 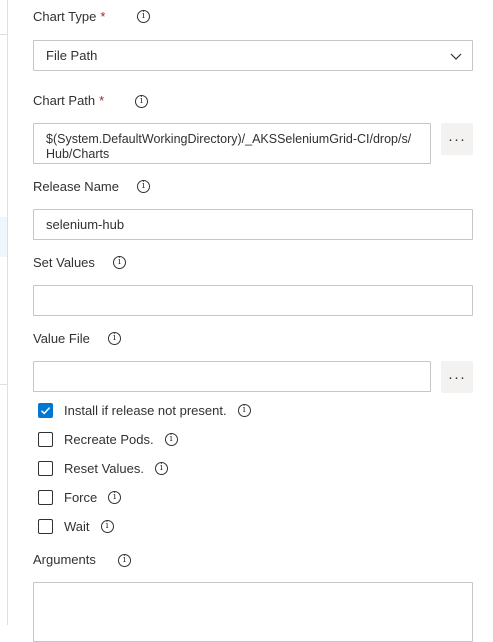 I want to click on left-panel-edge, so click(x=4, y=312).